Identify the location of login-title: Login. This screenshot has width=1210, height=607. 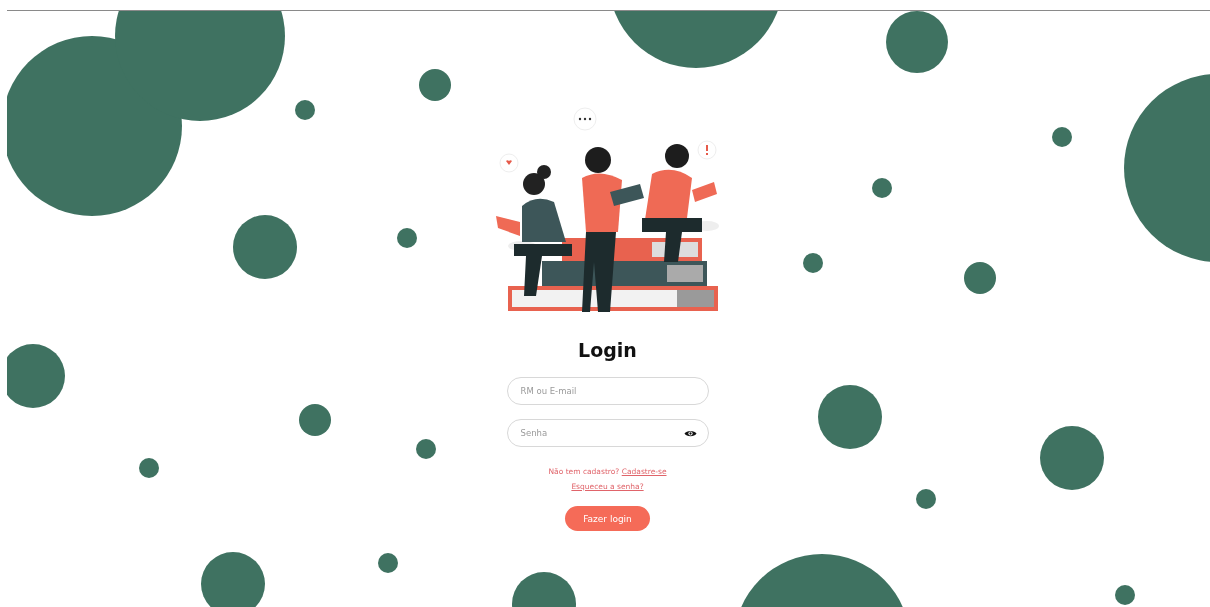
(607, 350).